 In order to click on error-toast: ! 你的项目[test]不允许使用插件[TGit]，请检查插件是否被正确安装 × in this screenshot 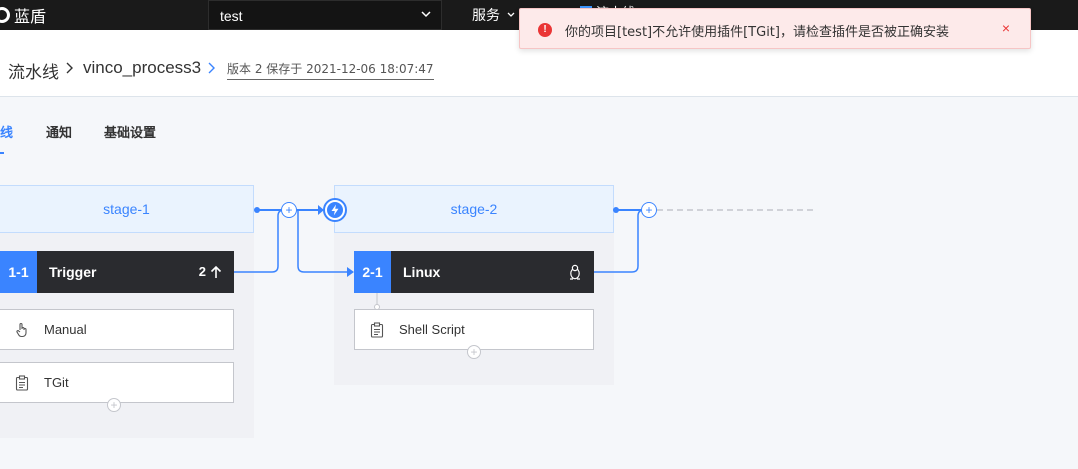, I will do `click(775, 28)`.